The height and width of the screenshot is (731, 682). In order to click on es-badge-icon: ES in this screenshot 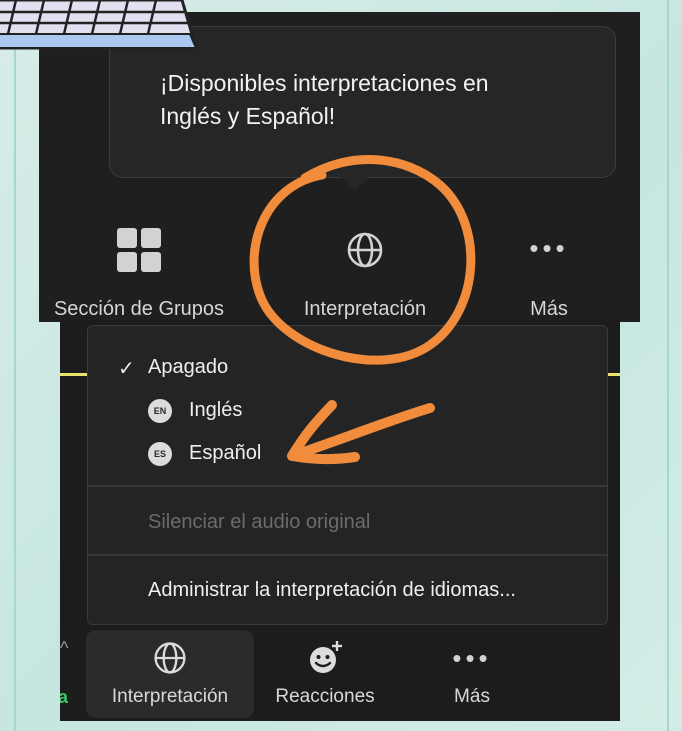, I will do `click(160, 454)`.